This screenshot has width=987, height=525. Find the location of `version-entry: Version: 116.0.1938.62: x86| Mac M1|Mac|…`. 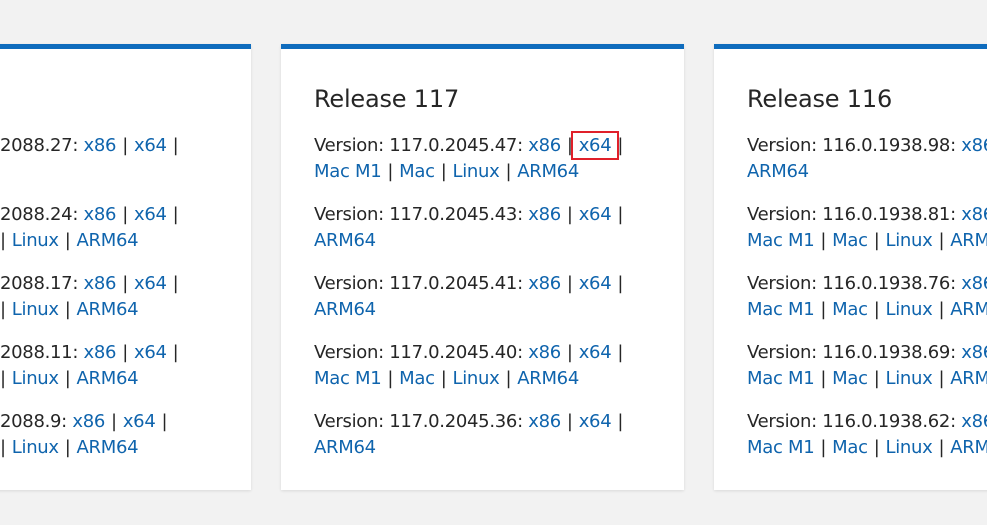

version-entry: Version: 116.0.1938.62: x86| Mac M1|Mac|… is located at coordinates (867, 435).